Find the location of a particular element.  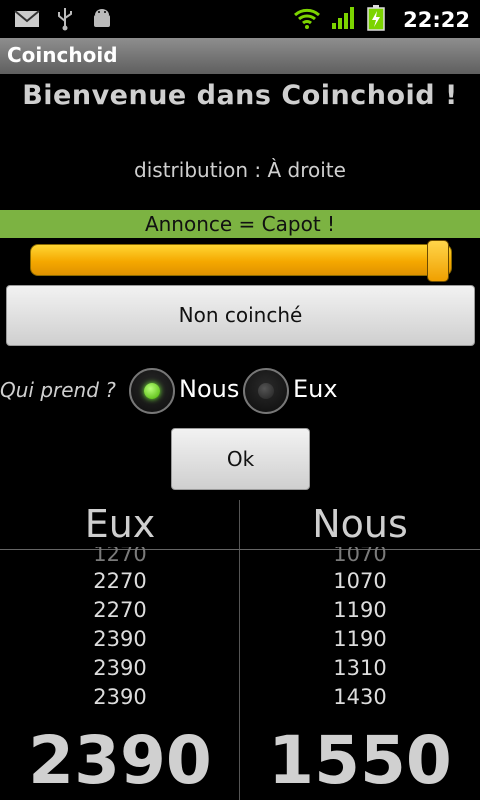

gmail-icon is located at coordinates (27, 21).